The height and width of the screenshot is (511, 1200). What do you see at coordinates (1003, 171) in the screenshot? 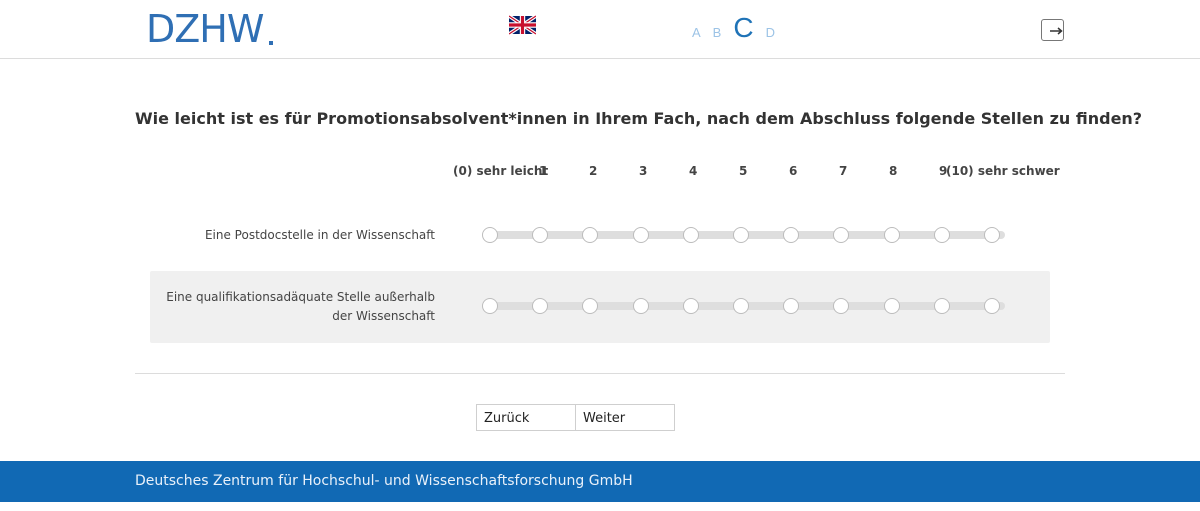
I see `scale-label-10: (10) sehr schwer` at bounding box center [1003, 171].